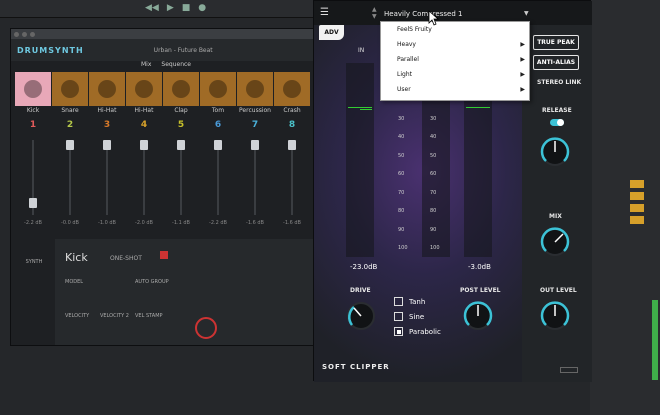 This screenshot has width=660, height=415. Describe the element at coordinates (423, 14) in the screenshot. I see `preset-name: Heavily Compressed 1` at that location.